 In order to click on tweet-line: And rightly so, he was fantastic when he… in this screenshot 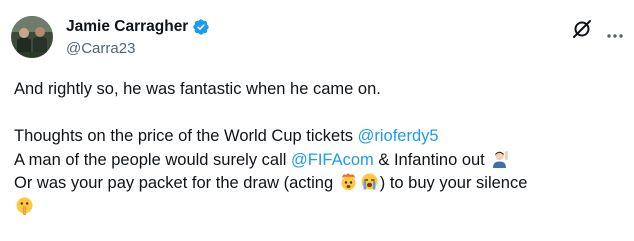, I will do `click(320, 90)`.